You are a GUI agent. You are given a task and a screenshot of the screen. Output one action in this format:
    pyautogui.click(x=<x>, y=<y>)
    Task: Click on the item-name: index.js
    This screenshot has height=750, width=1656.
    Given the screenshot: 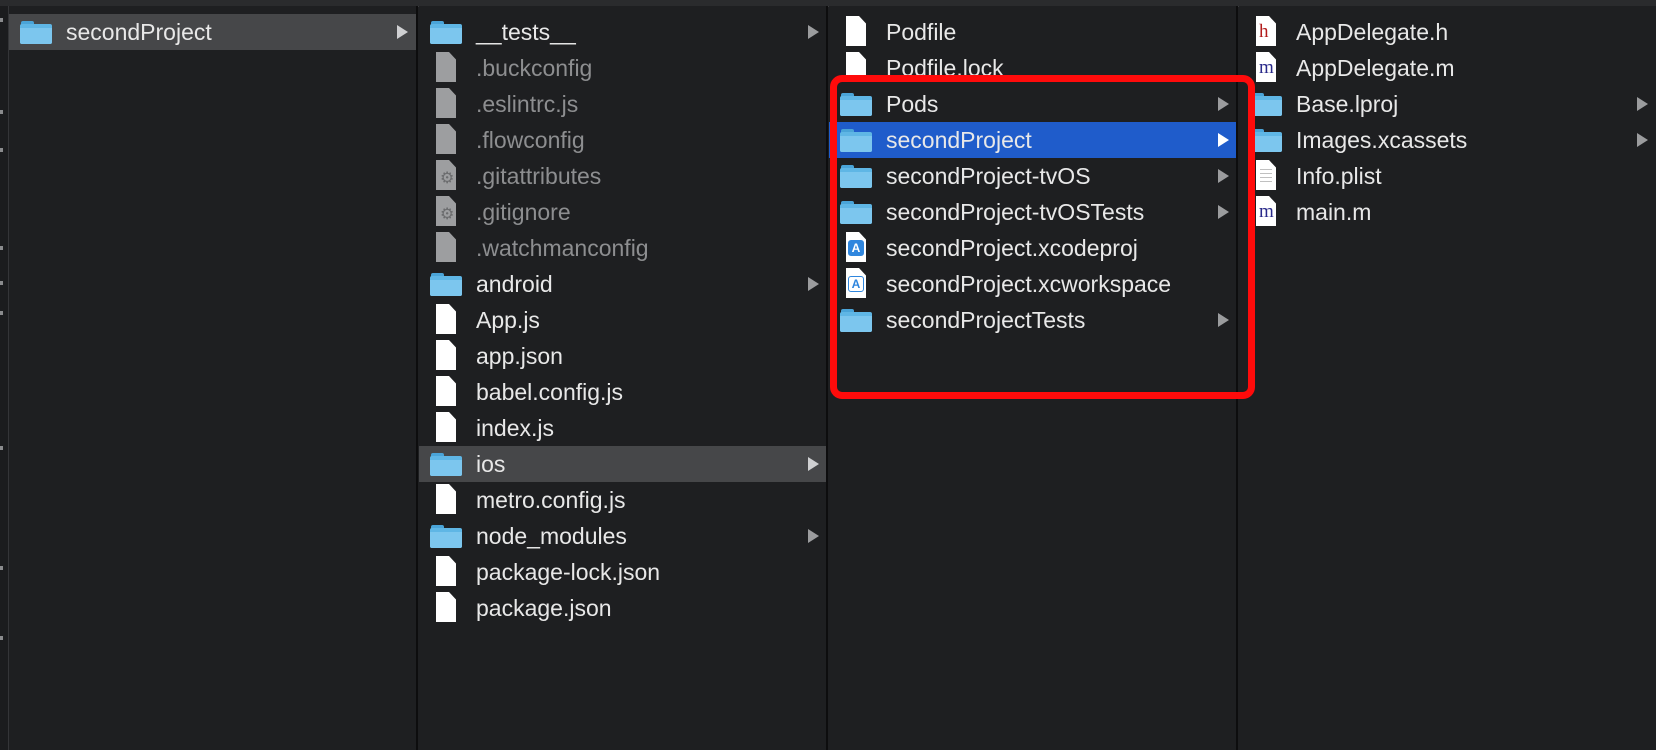 What is the action you would take?
    pyautogui.click(x=515, y=427)
    